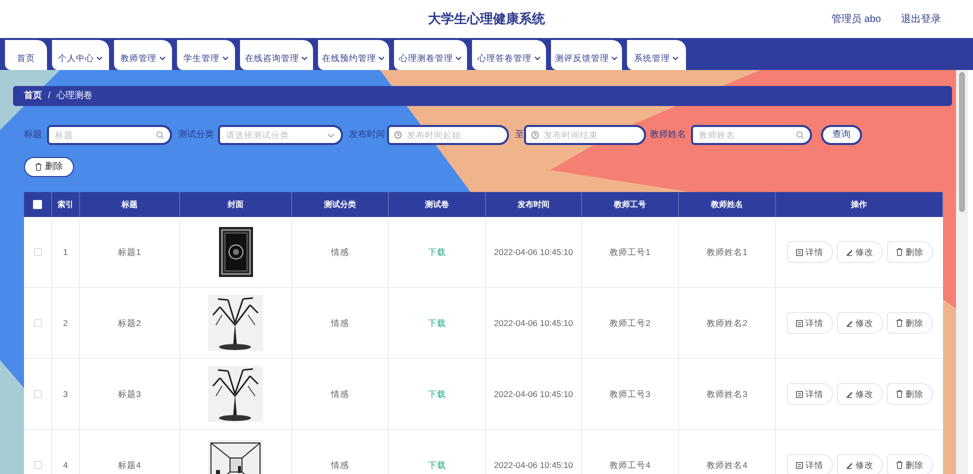  I want to click on input-field: 教师姓名, so click(751, 135).